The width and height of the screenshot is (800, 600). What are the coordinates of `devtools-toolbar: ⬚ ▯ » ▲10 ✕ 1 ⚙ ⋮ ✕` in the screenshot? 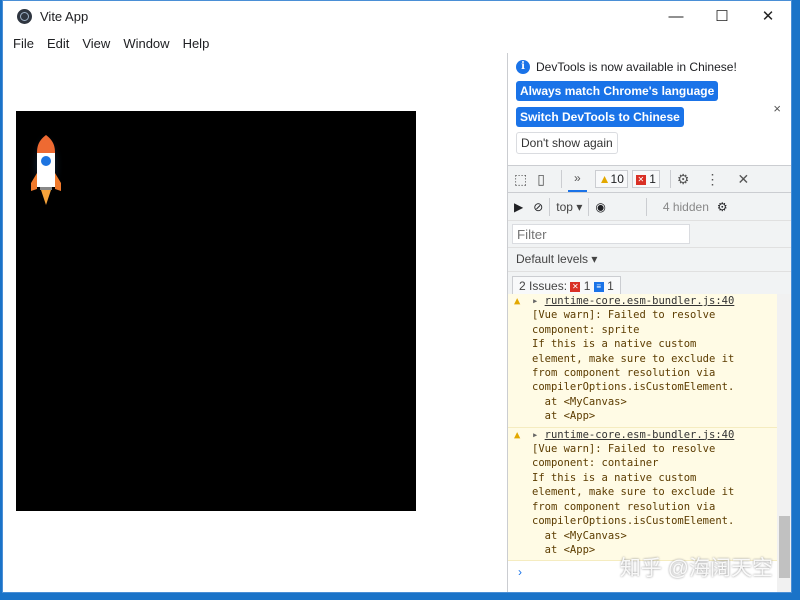 It's located at (649, 179).